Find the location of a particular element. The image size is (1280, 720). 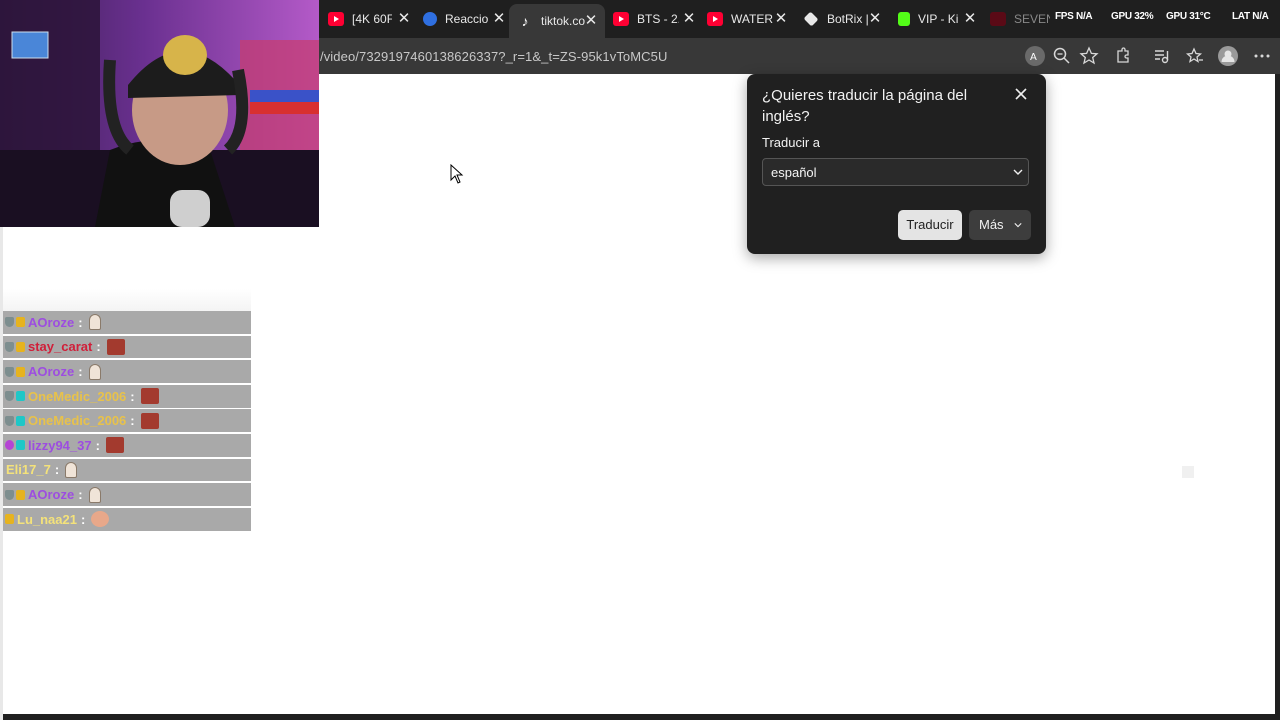

media-control-icon is located at coordinates (1161, 56).